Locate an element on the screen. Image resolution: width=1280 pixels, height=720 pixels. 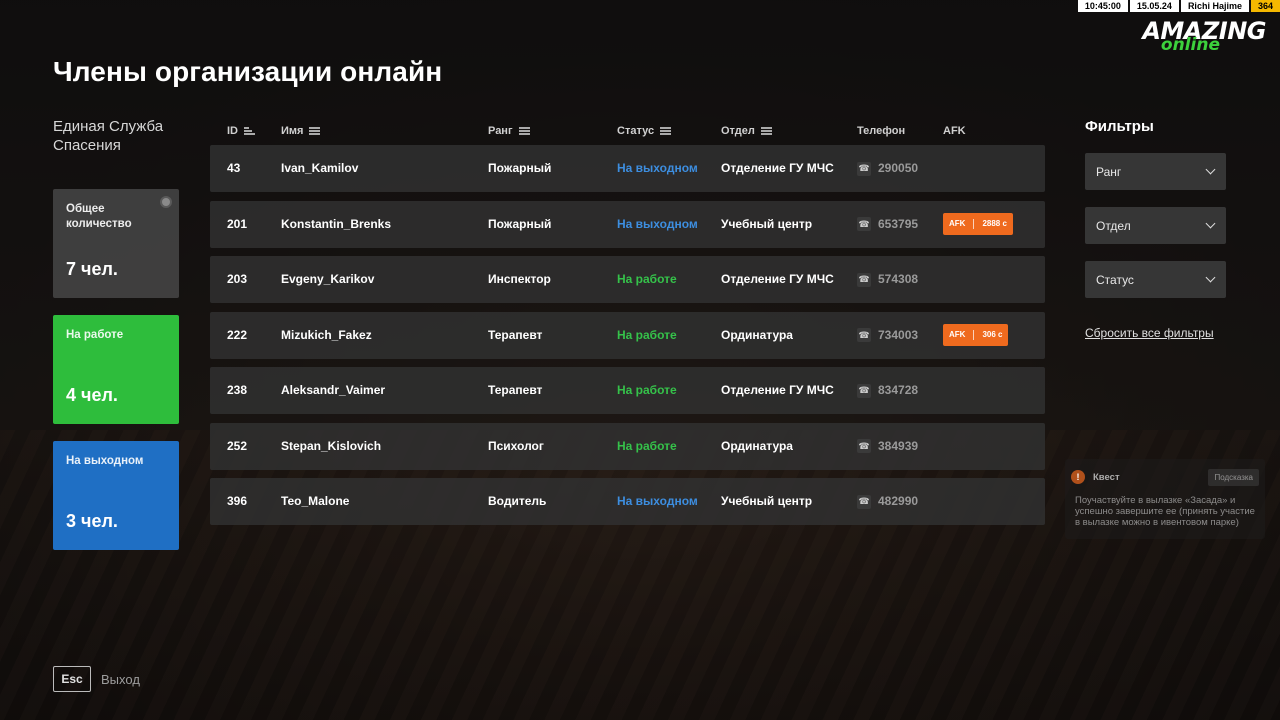
stat-working-value: 4 чел. is located at coordinates (92, 395).